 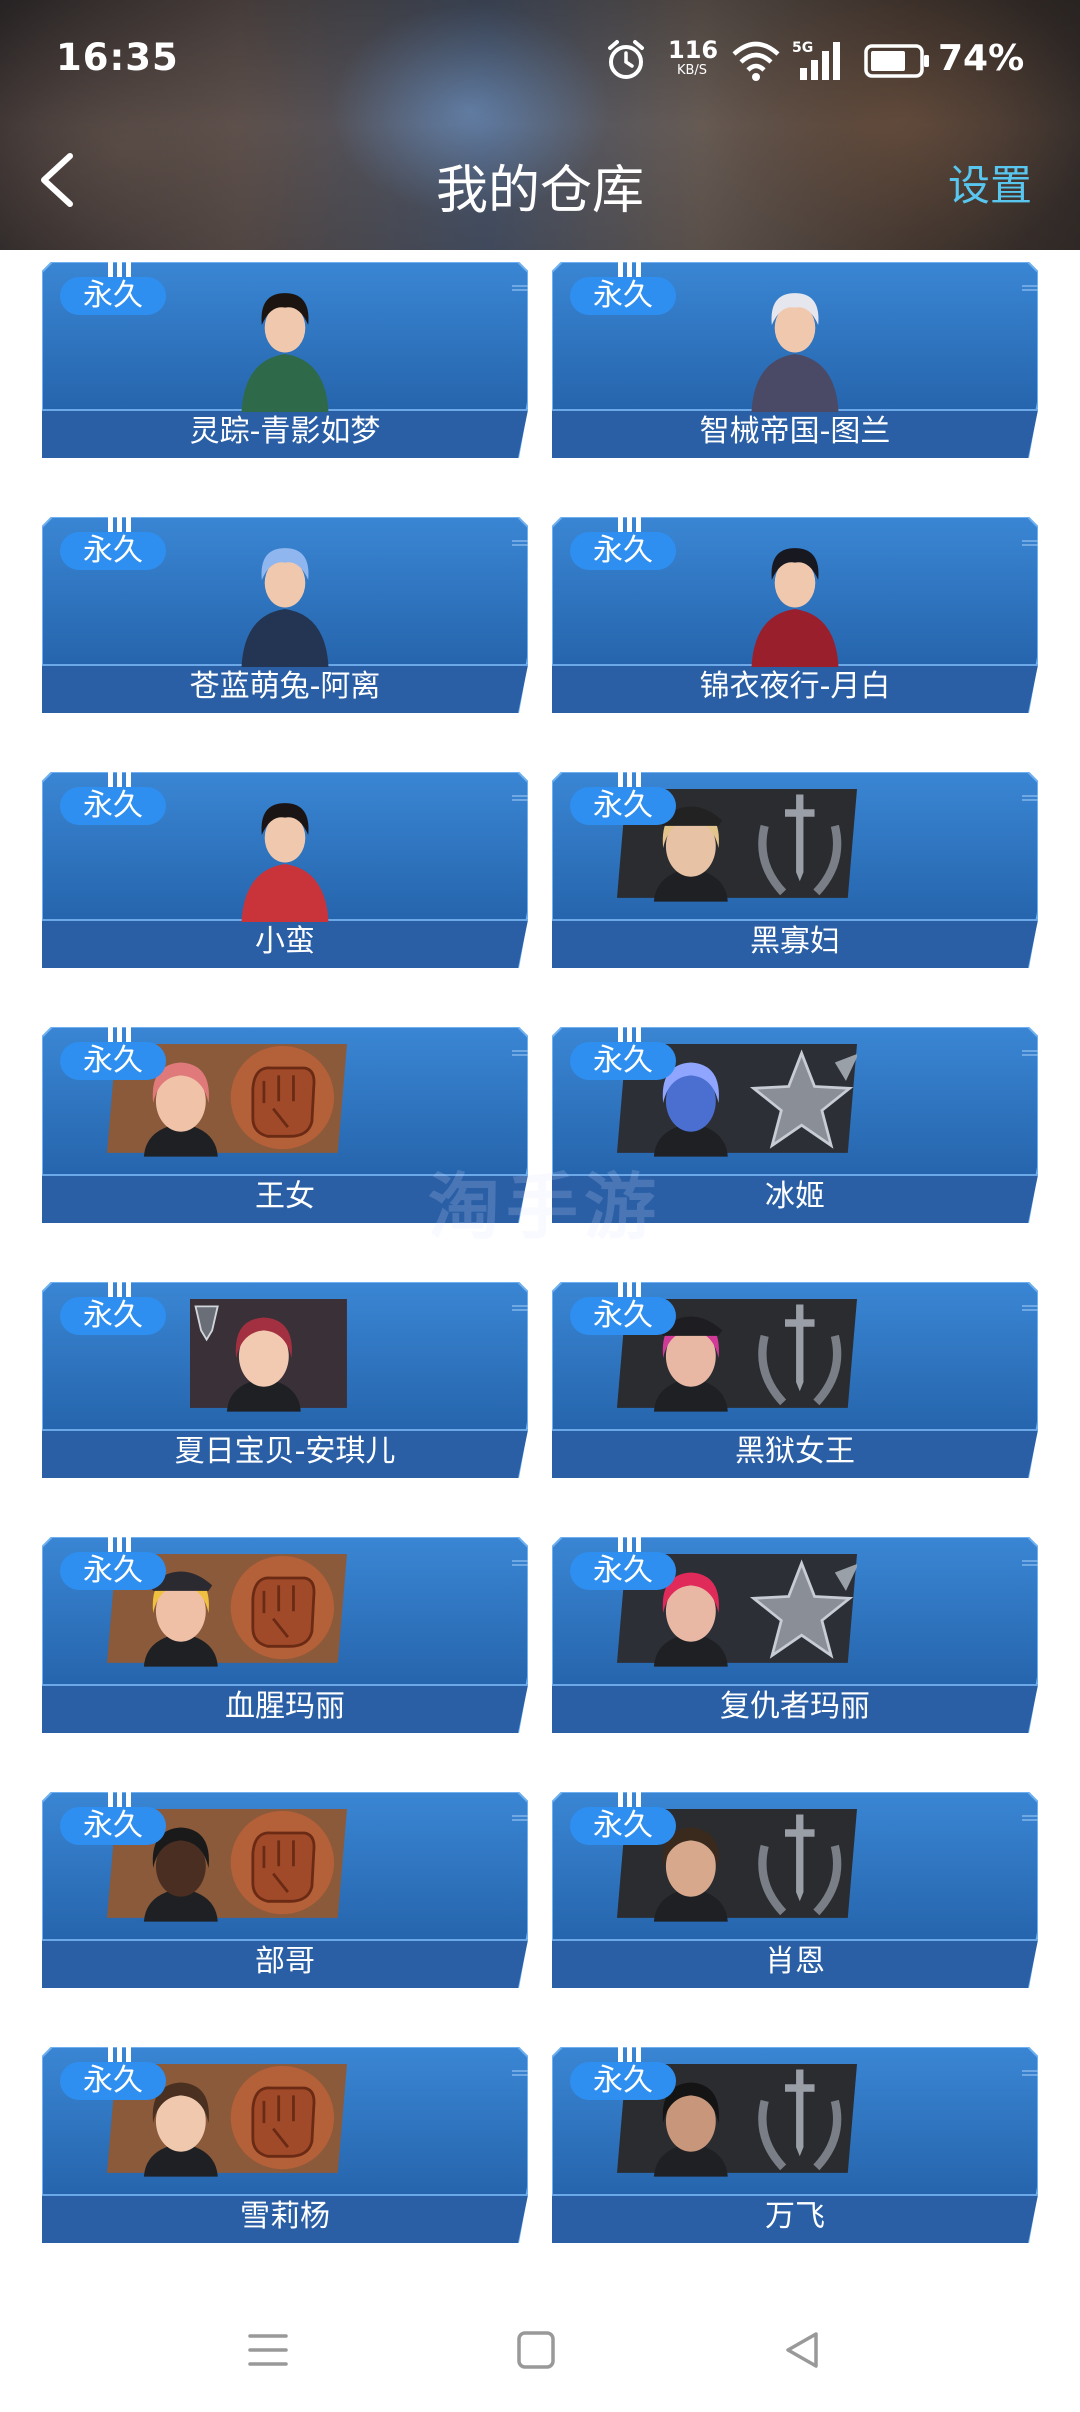 I want to click on inventory-card: 永久黑狱女王, so click(x=795, y=1380).